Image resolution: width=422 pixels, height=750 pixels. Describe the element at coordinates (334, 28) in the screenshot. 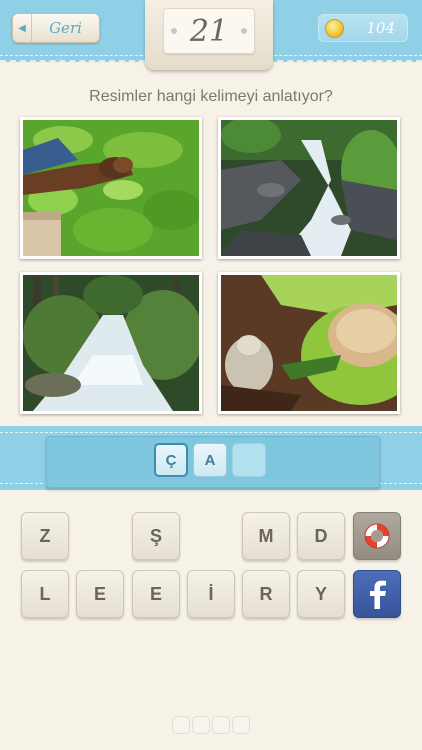

I see `coin-icon` at that location.